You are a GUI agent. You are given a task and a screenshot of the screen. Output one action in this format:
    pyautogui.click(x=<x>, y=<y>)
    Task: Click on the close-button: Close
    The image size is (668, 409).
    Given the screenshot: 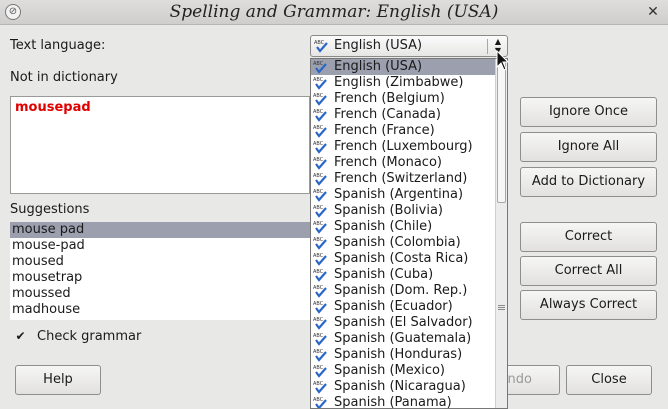 What is the action you would take?
    pyautogui.click(x=609, y=380)
    